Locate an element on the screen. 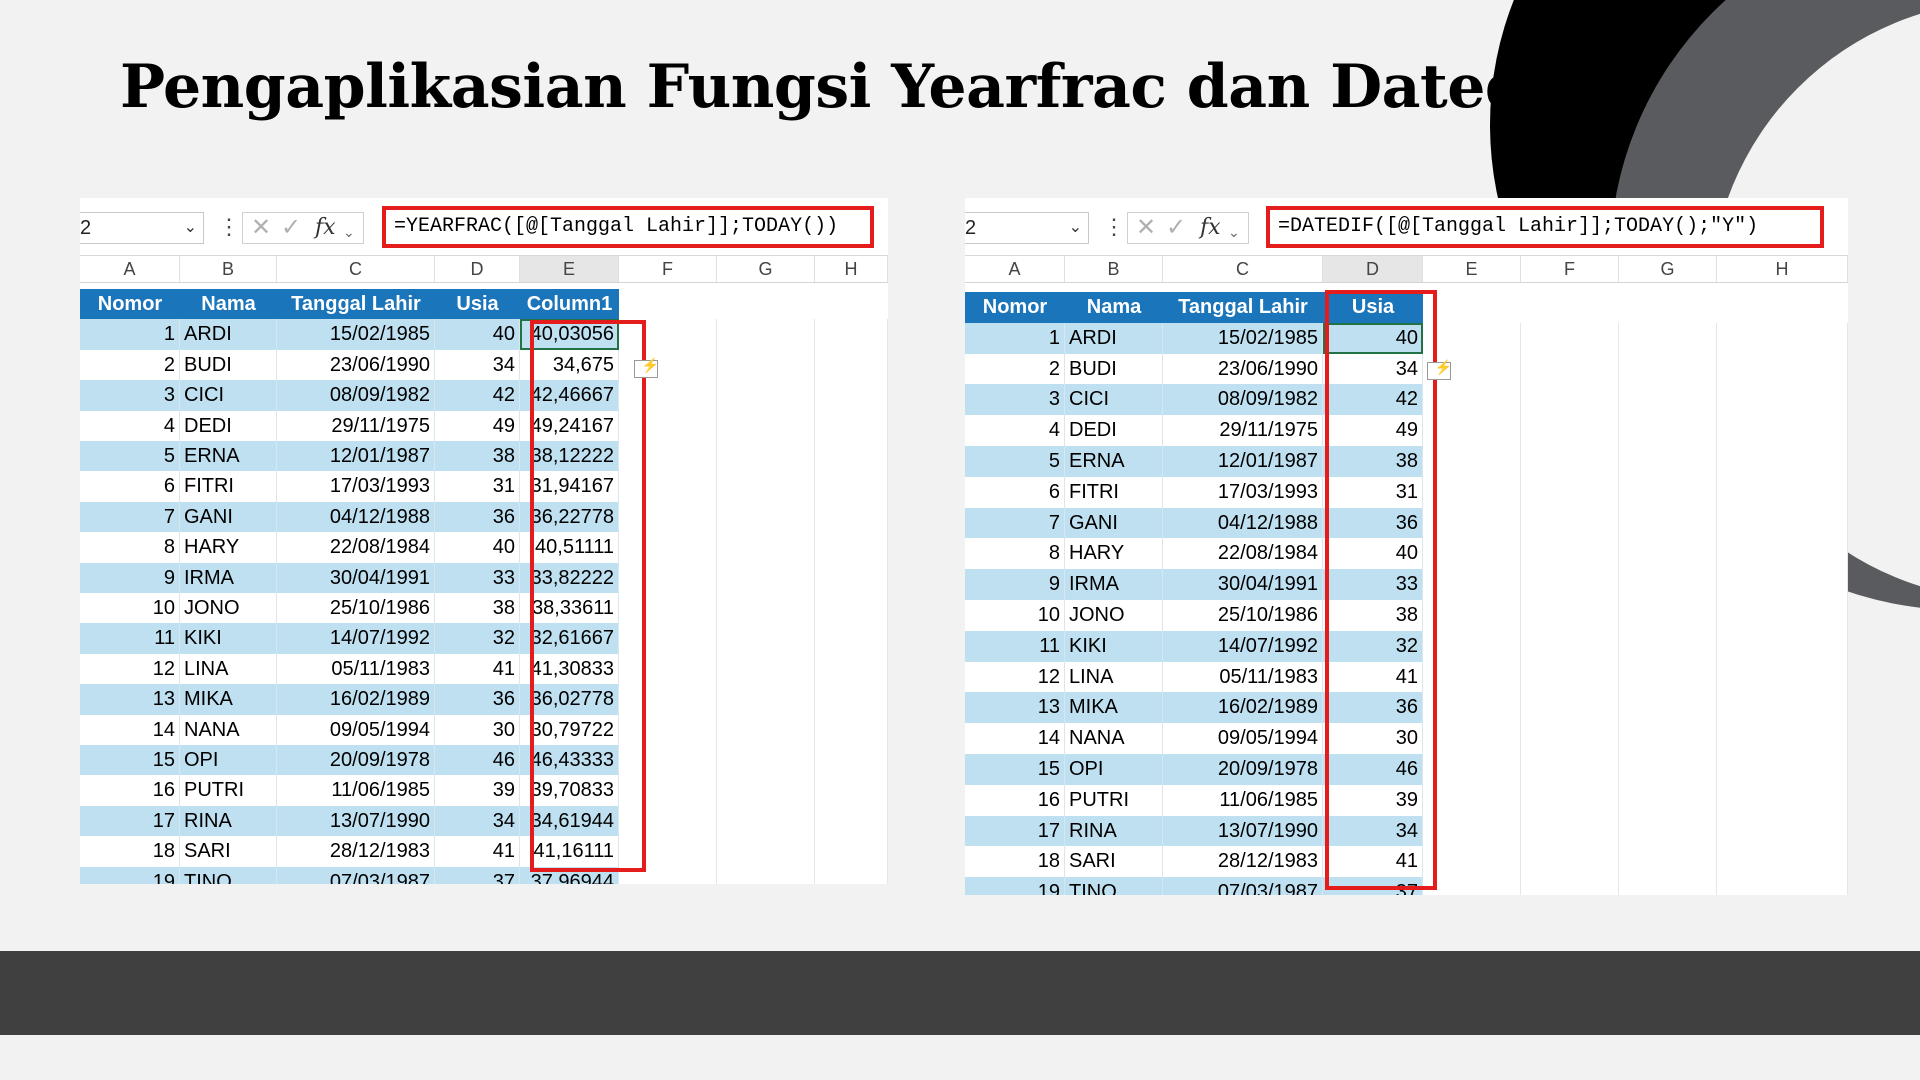 The height and width of the screenshot is (1080, 1920). table-cell: 14/07/1992 is located at coordinates (1243, 646).